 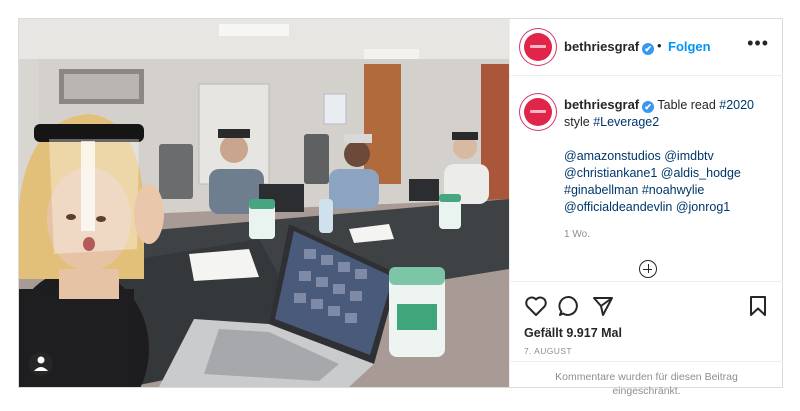 I want to click on follow-button: Folgen, so click(x=689, y=46).